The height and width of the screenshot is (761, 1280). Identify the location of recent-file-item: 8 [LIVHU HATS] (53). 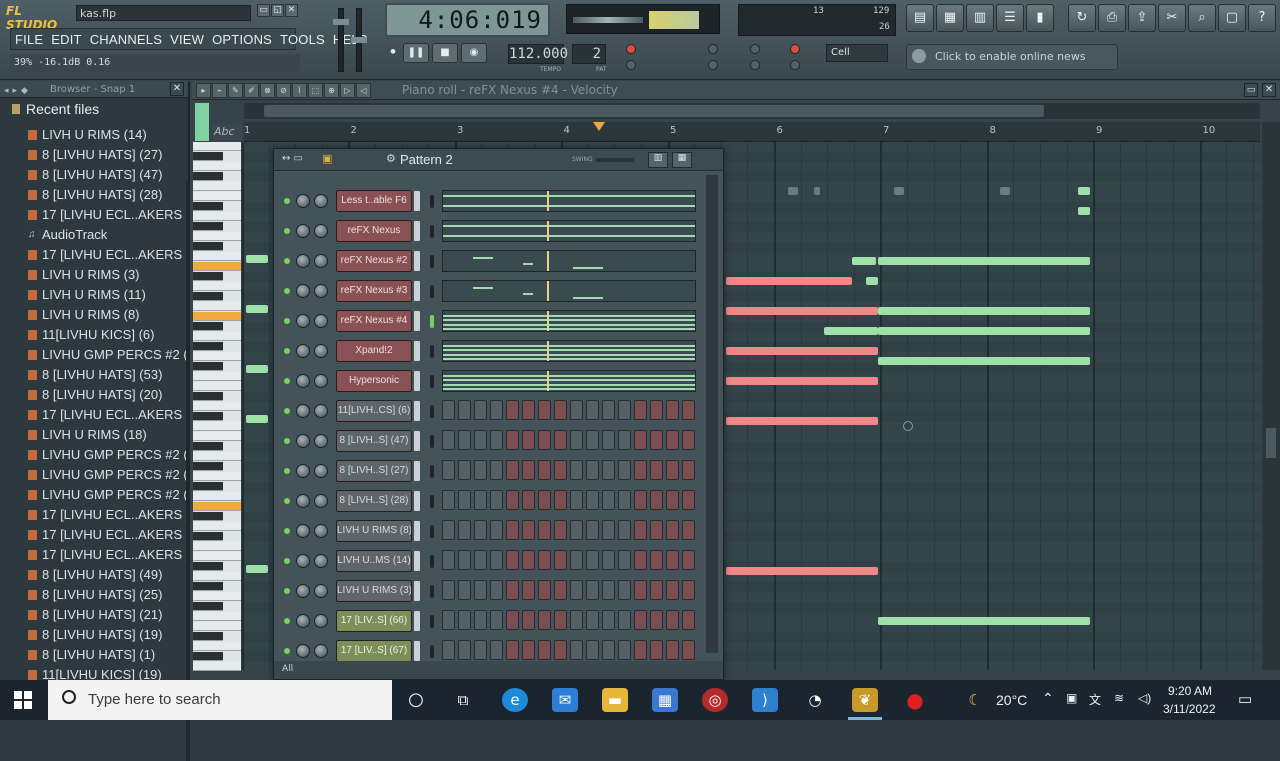
(94, 375).